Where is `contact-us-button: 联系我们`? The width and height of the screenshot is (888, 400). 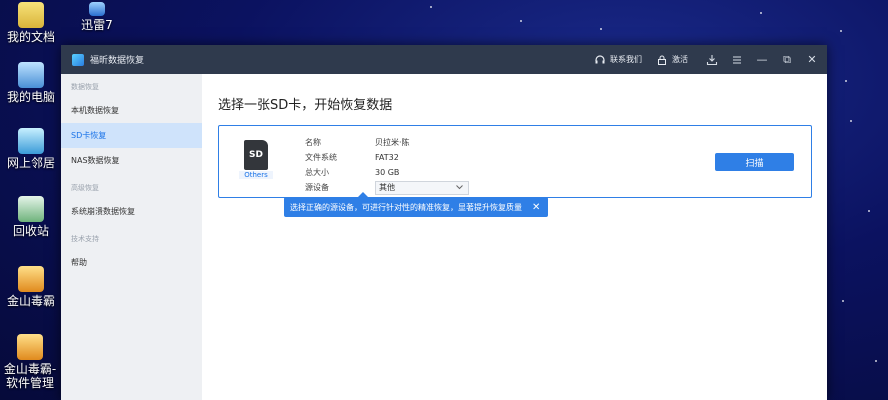 contact-us-button: 联系我们 is located at coordinates (618, 60).